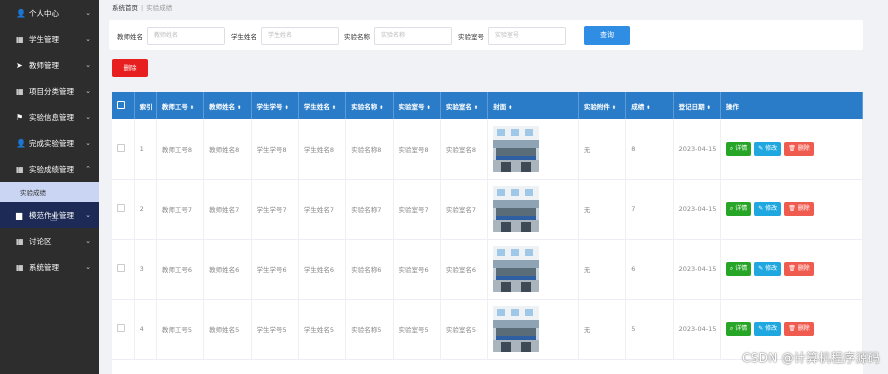 The height and width of the screenshot is (374, 888). What do you see at coordinates (417, 329) in the screenshot?
I see `cell-lab-no: 实验室号5` at bounding box center [417, 329].